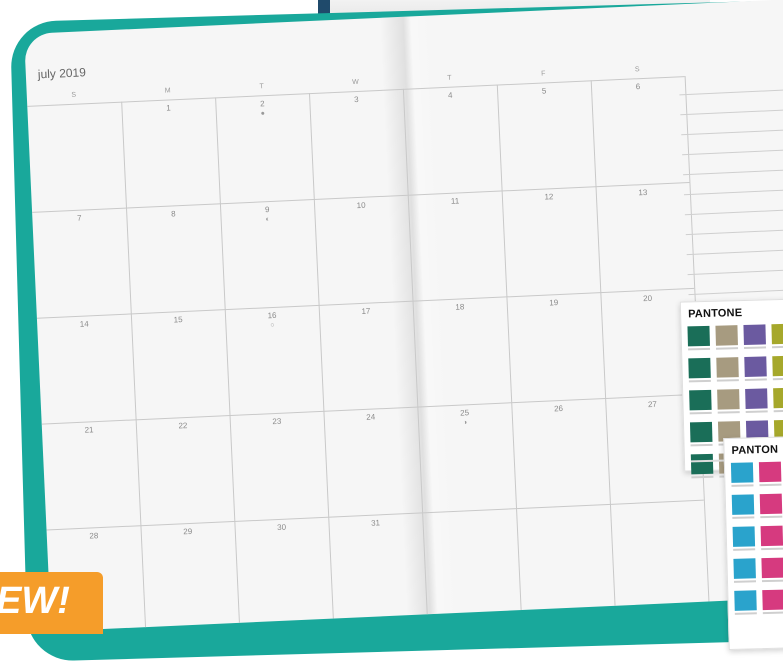 Image resolution: width=783 pixels, height=662 pixels. What do you see at coordinates (281, 527) in the screenshot?
I see `day-number: 30` at bounding box center [281, 527].